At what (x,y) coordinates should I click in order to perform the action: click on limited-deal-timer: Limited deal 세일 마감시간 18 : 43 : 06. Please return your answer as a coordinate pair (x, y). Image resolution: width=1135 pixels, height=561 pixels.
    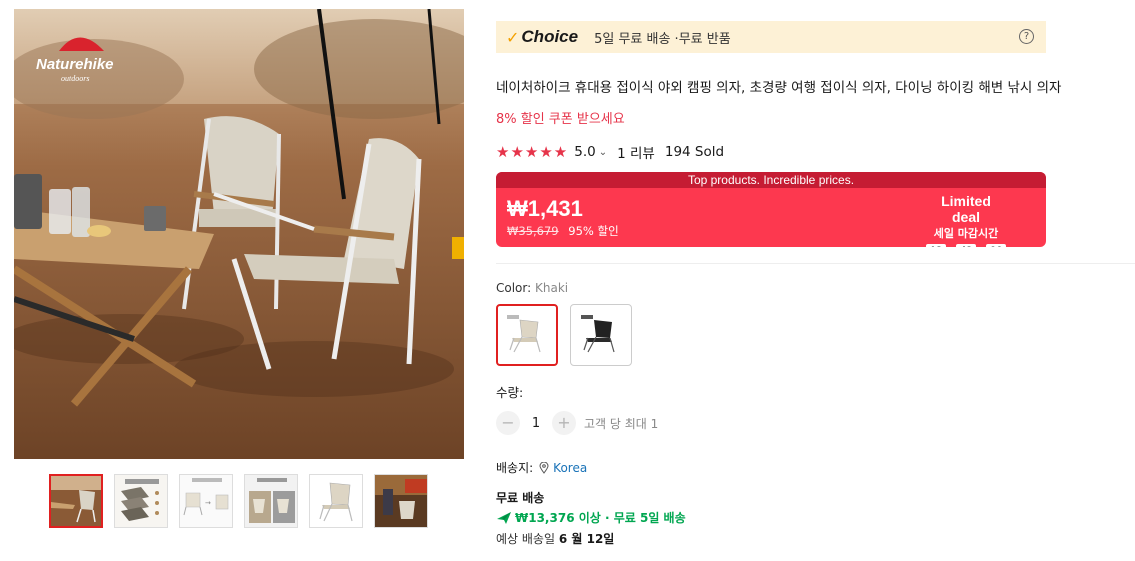
    Looking at the image, I should click on (966, 220).